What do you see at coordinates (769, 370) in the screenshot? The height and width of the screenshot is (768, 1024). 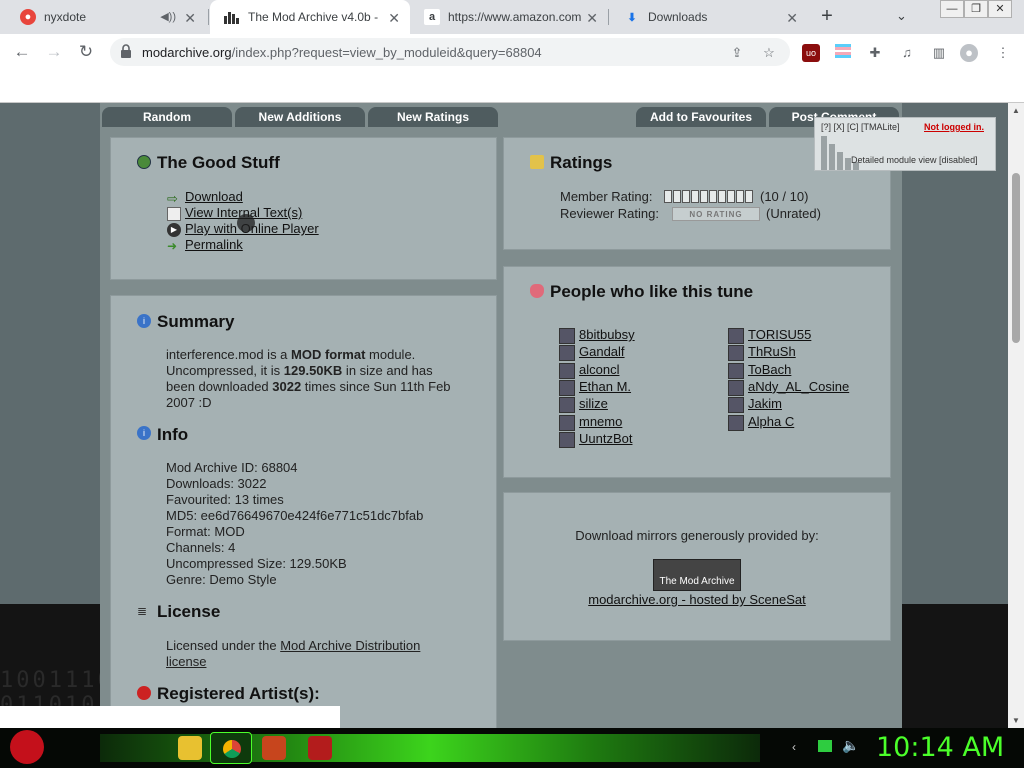 I see `user-link: ToBach` at bounding box center [769, 370].